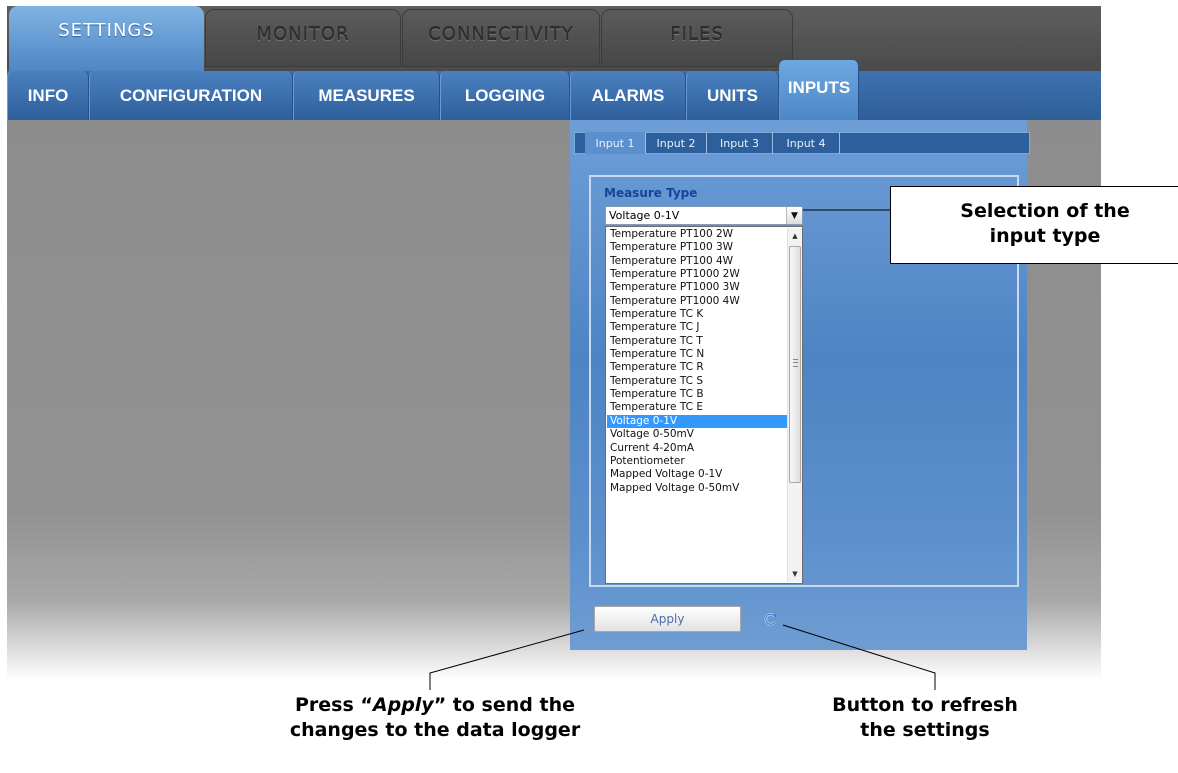 This screenshot has height=773, width=1178. Describe the element at coordinates (794, 215) in the screenshot. I see `chevron-down-icon: ▼` at that location.